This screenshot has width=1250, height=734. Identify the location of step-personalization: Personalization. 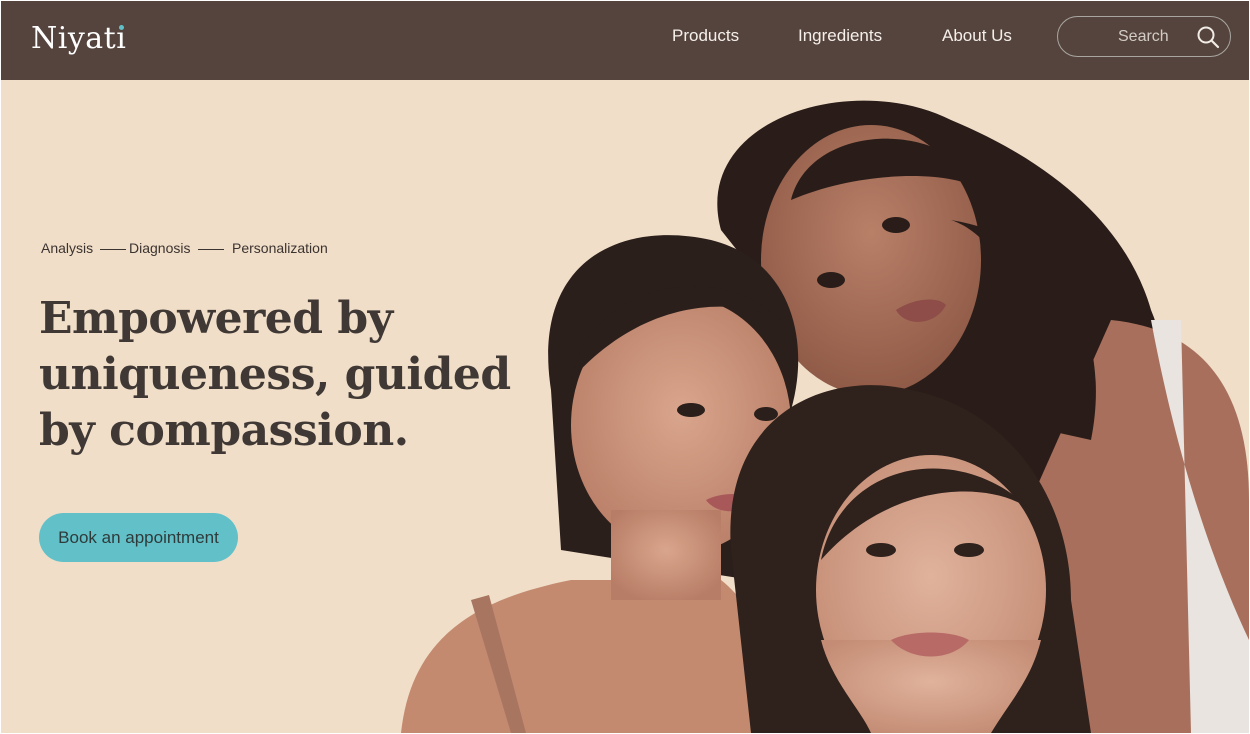
(280, 248).